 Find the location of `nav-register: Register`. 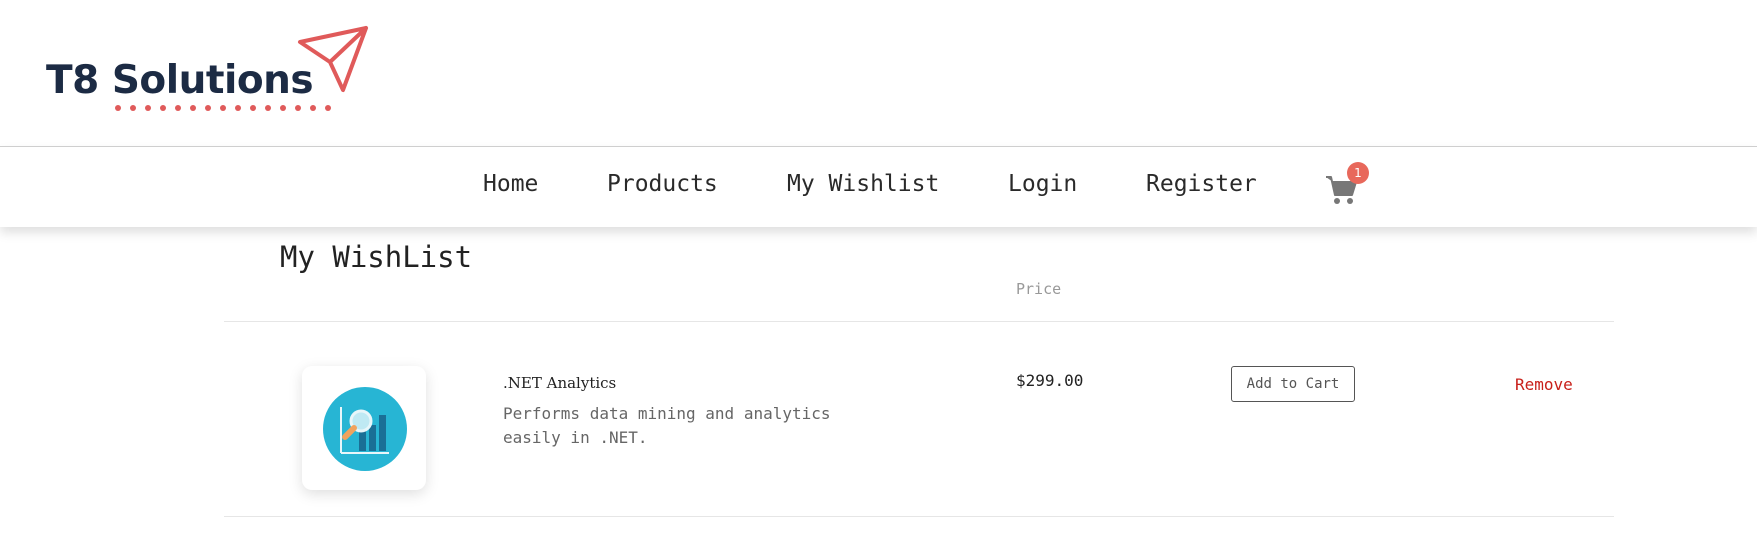

nav-register: Register is located at coordinates (1201, 184).